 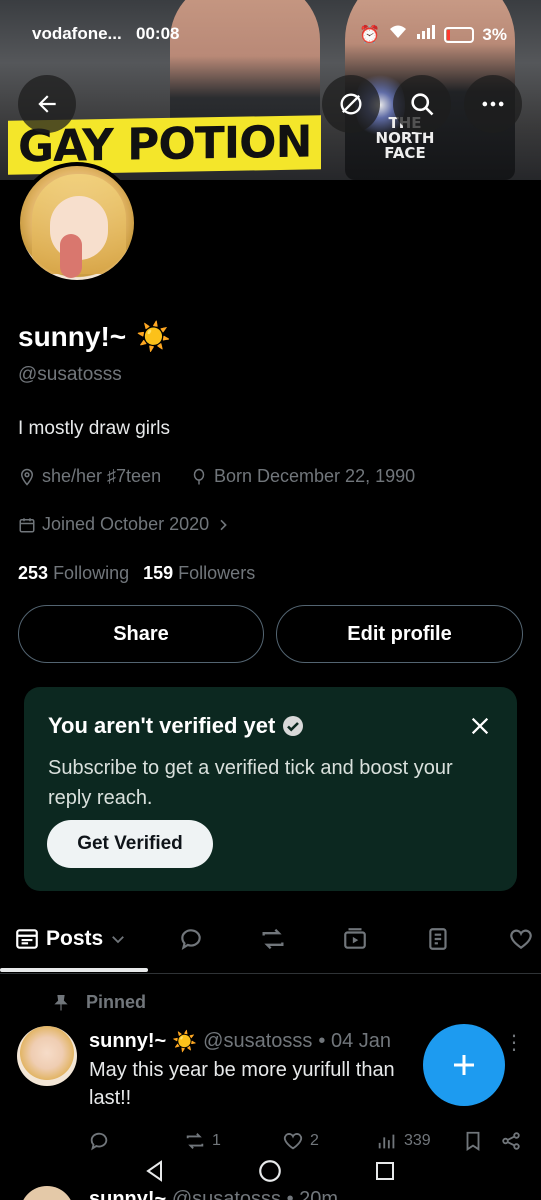 I want to click on article-icon, so click(x=438, y=939).